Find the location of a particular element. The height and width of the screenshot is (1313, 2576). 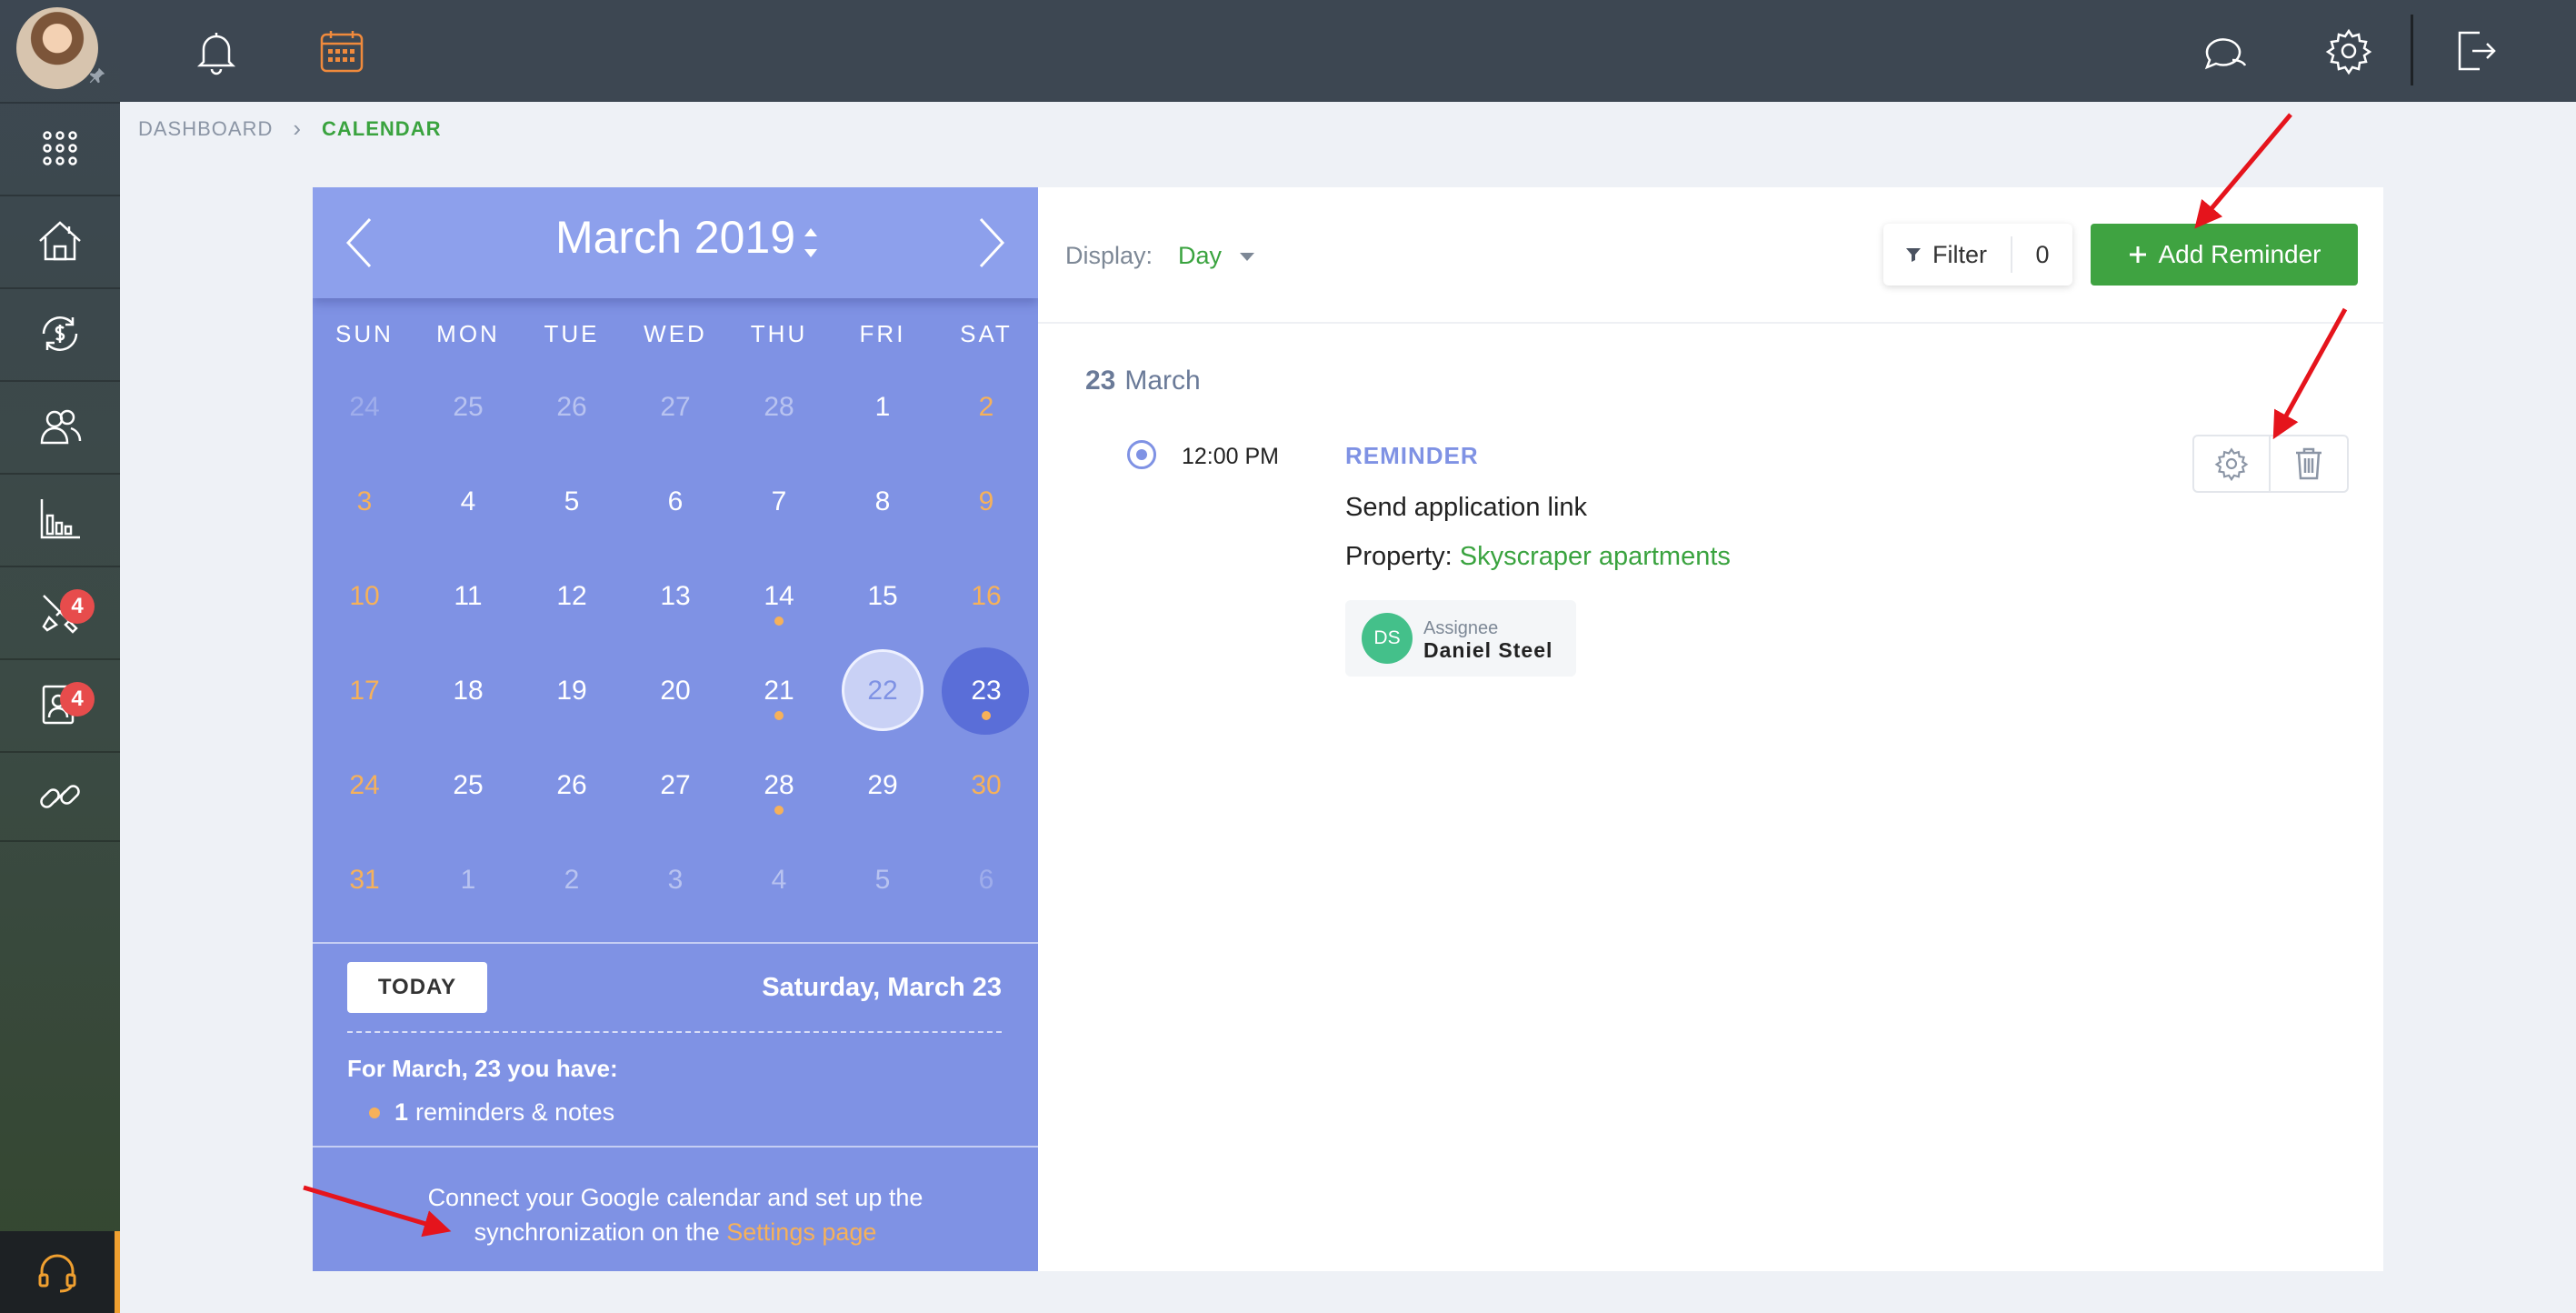

sidebar-item-tenants is located at coordinates (60, 426).